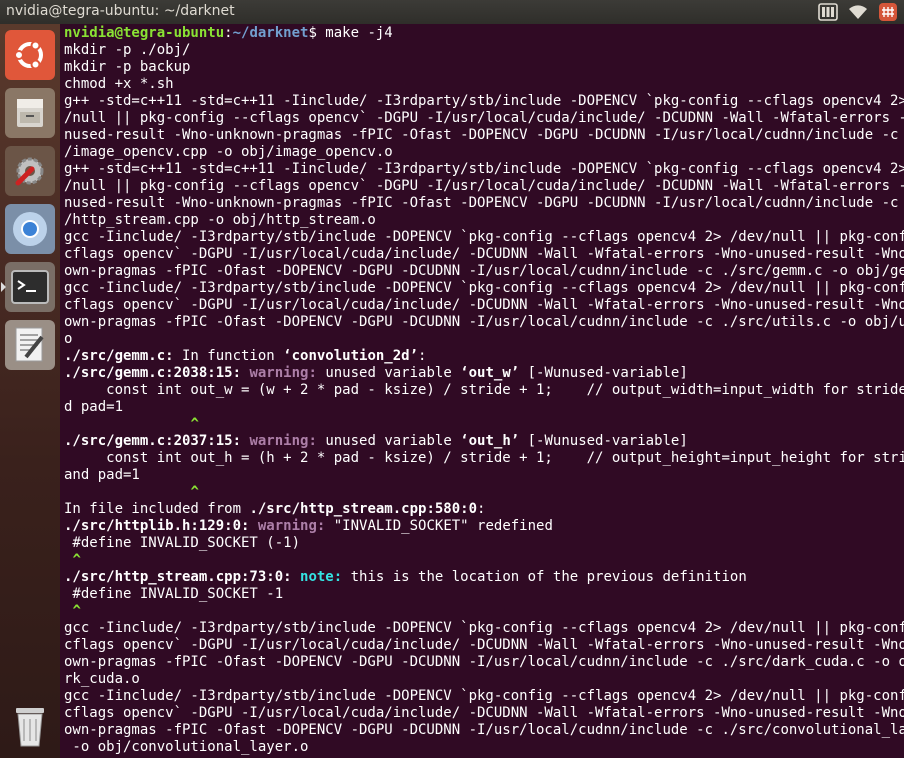 The height and width of the screenshot is (758, 904). Describe the element at coordinates (153, 373) in the screenshot. I see `terminal-text: ./src/gemm.c:2038:15:` at that location.